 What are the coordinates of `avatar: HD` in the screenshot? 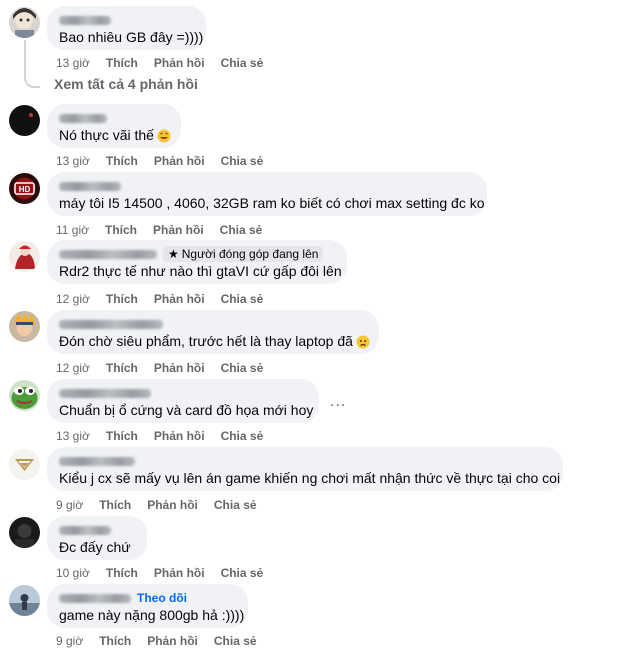 It's located at (24, 188).